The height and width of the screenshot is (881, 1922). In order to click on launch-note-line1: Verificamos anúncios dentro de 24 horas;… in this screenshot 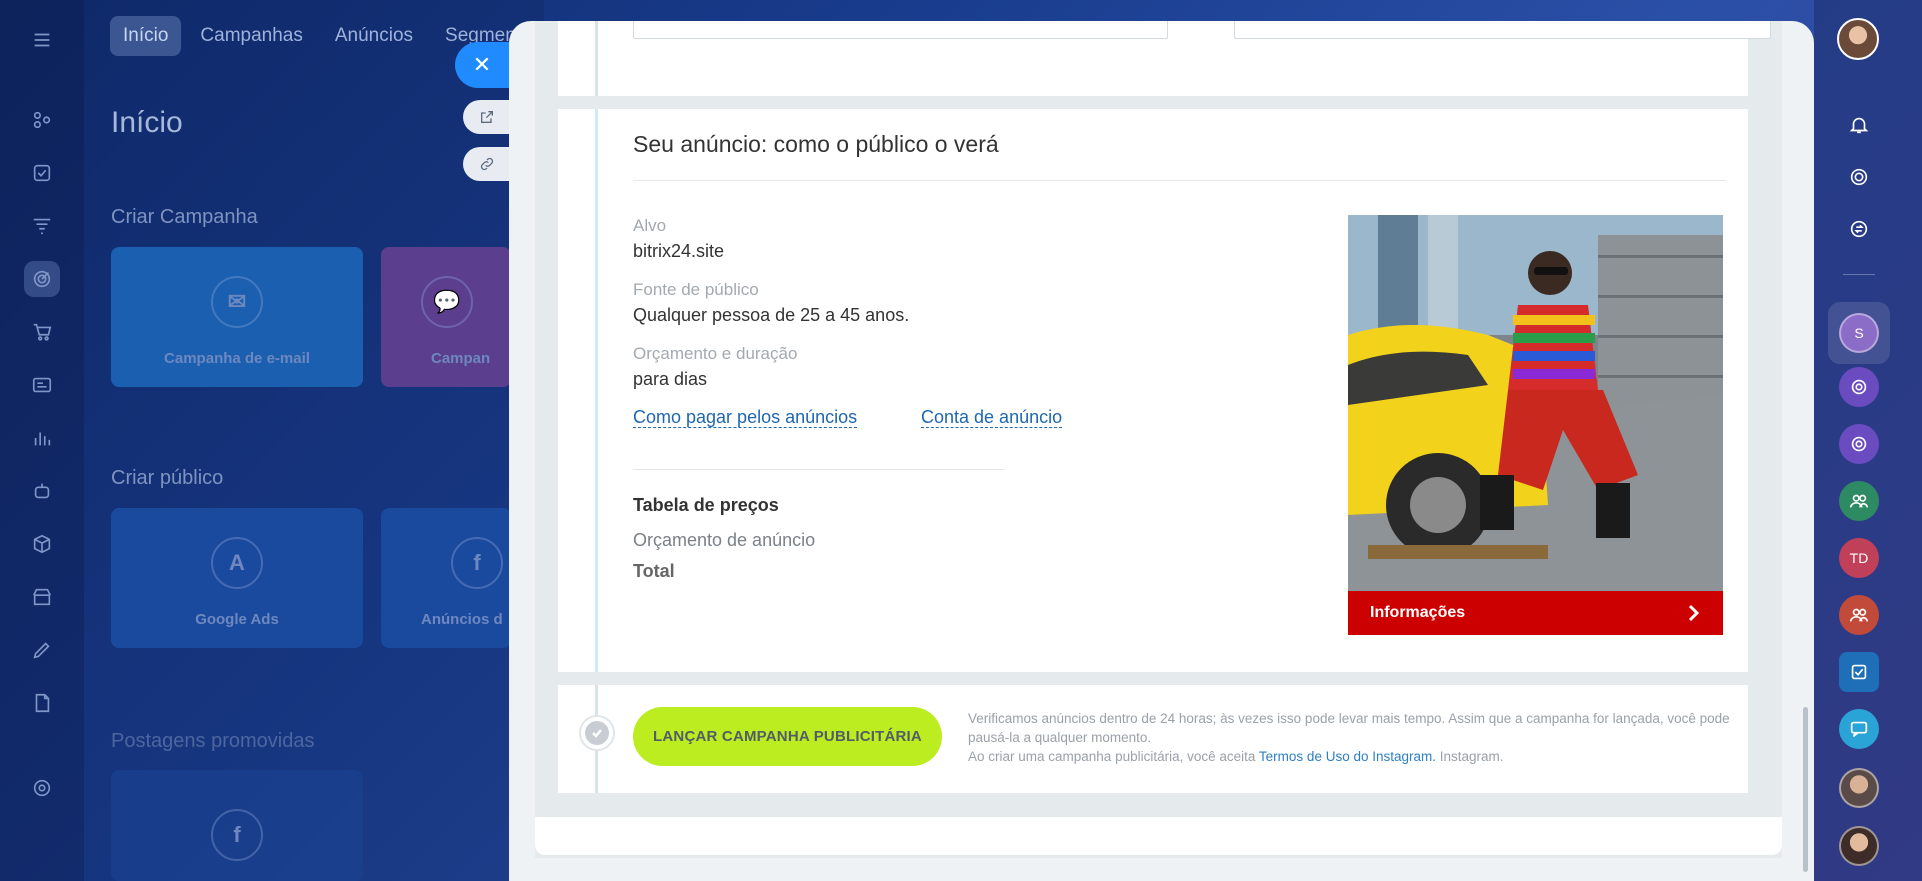, I will do `click(1349, 728)`.